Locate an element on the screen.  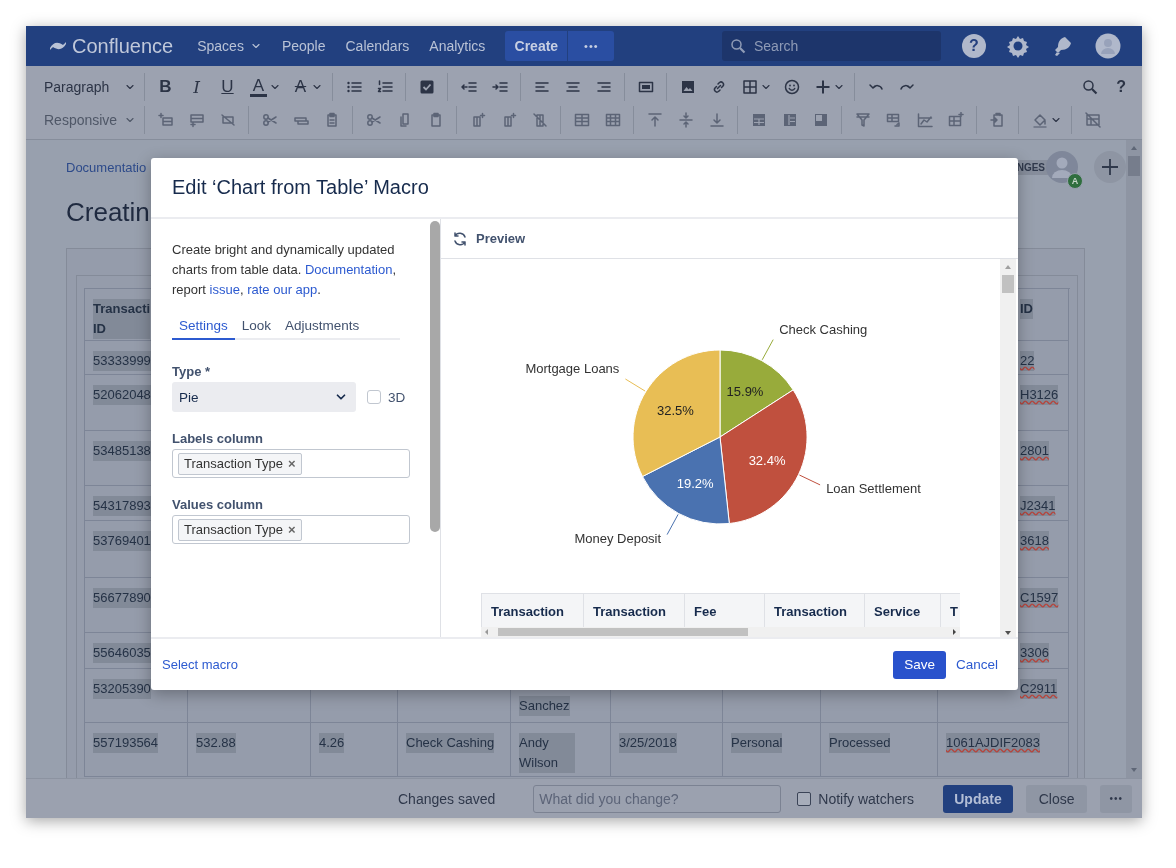
cell-icon is located at coordinates (820, 119).